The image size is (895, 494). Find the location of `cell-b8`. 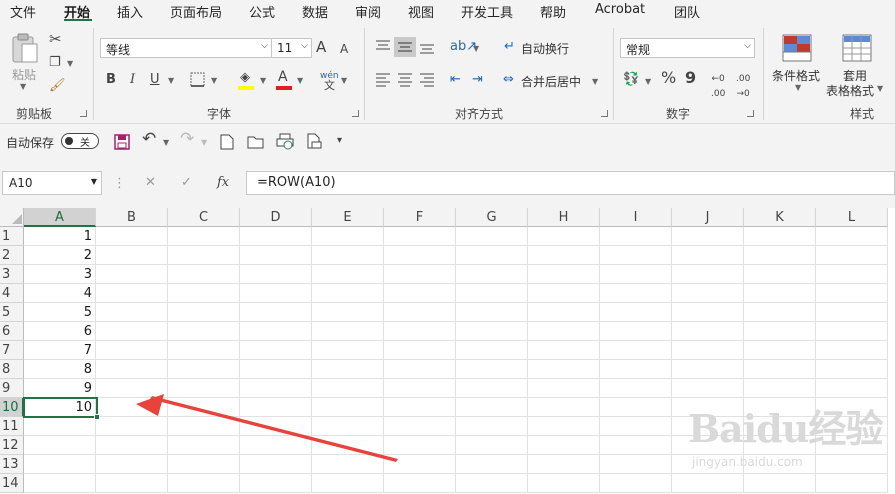

cell-b8 is located at coordinates (132, 369).